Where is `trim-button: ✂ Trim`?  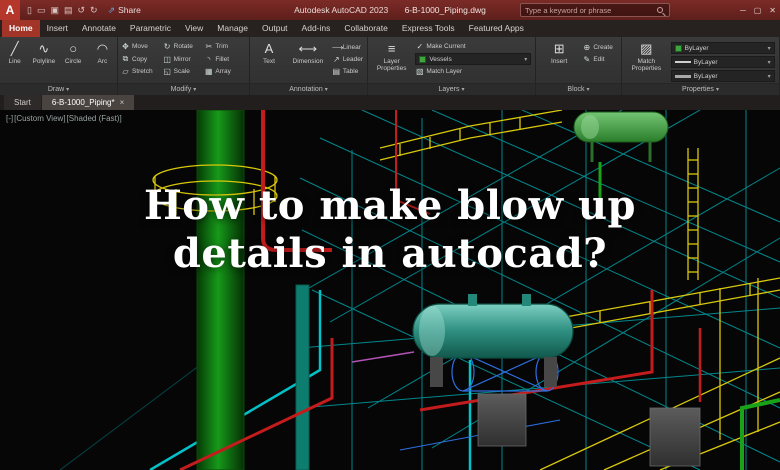 trim-button: ✂ Trim is located at coordinates (225, 46).